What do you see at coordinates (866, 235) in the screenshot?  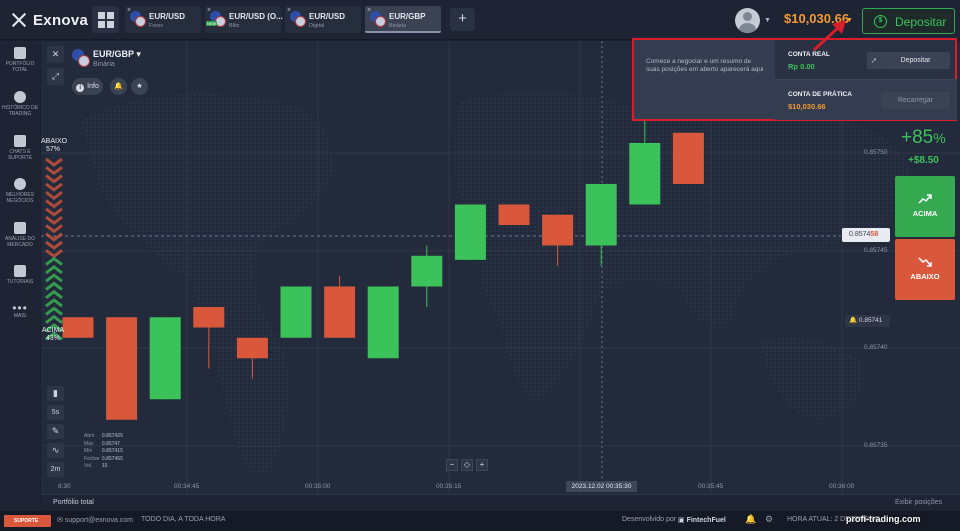 I see `current-price-tag: 0.857458` at bounding box center [866, 235].